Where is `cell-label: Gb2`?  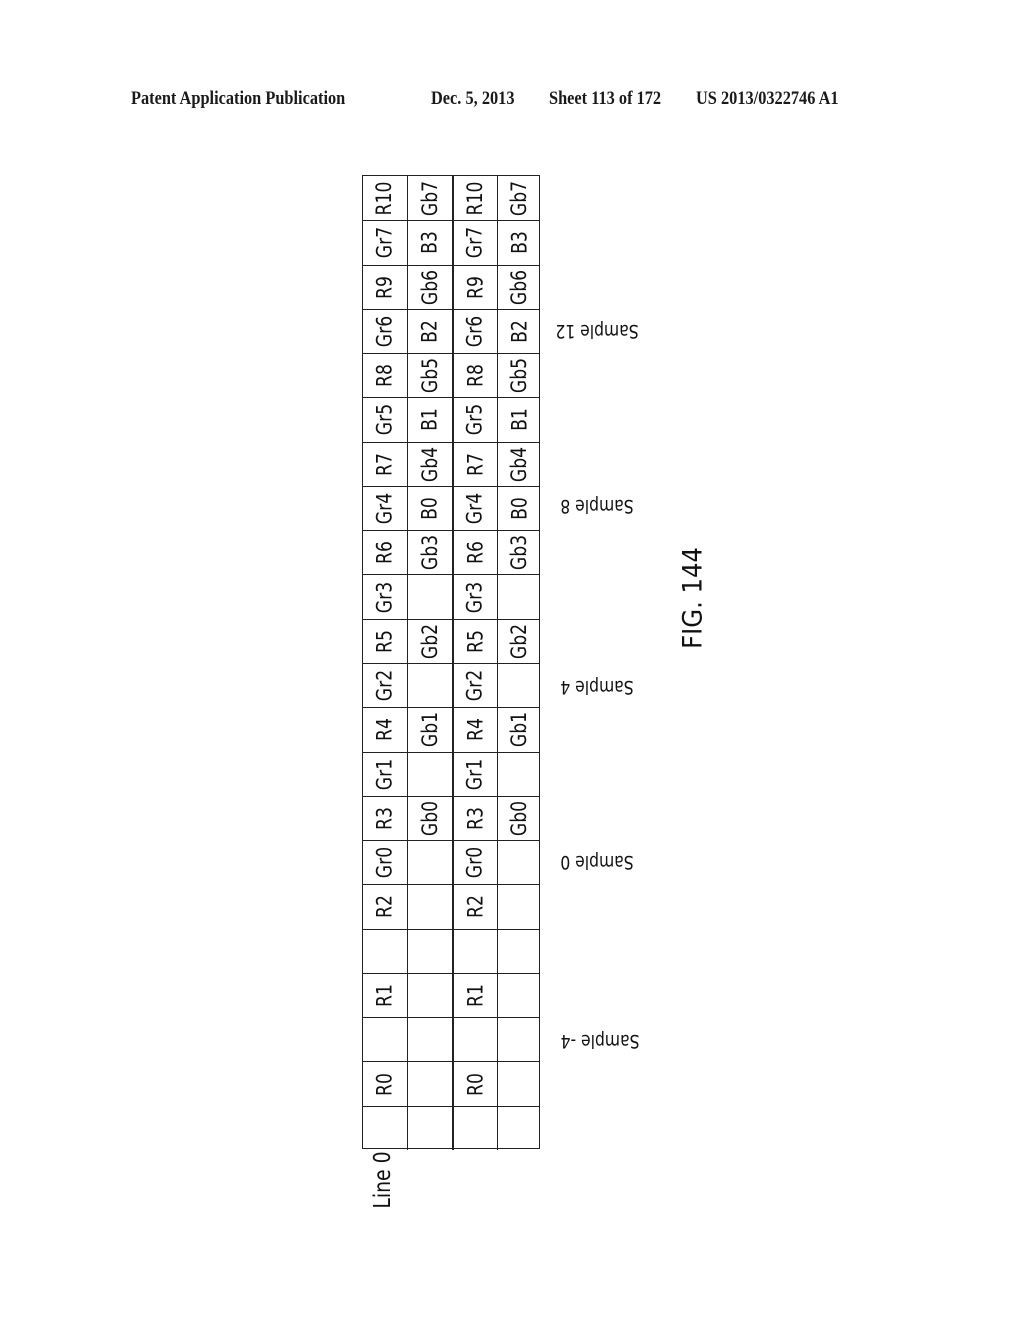 cell-label: Gb2 is located at coordinates (519, 641).